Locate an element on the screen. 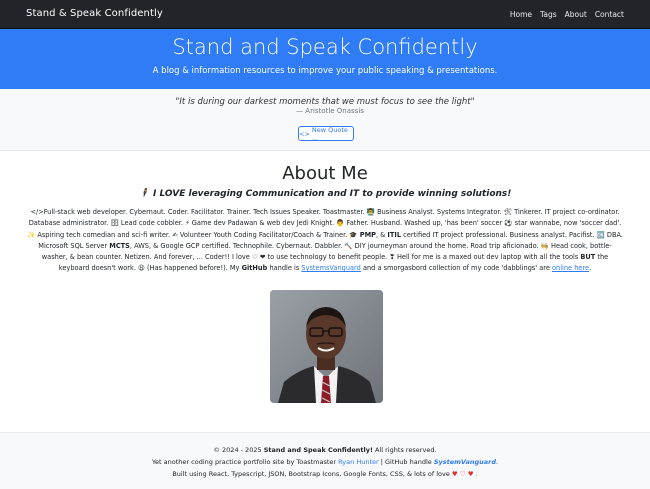  systemsvanguard-link: SystemsVanguard is located at coordinates (330, 268).